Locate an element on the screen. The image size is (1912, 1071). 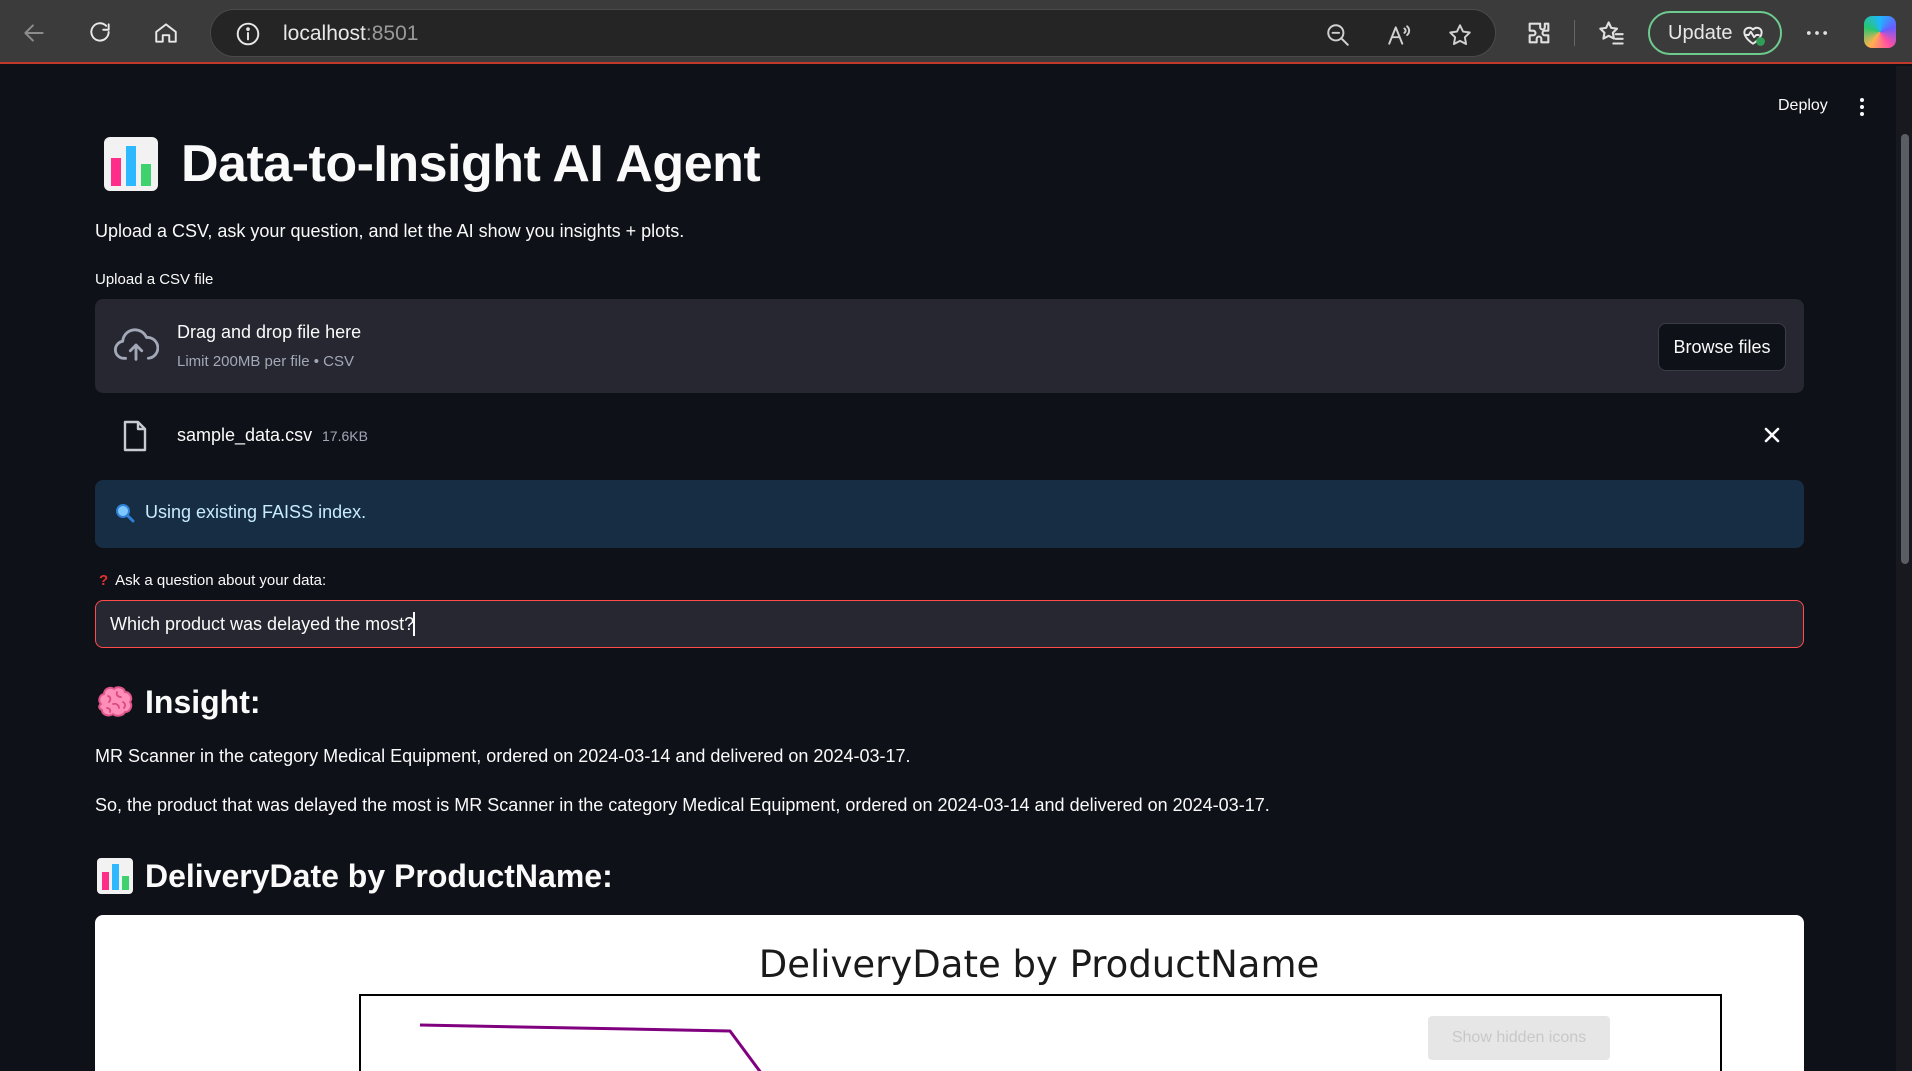
chart-heading: DeliveryDate by ProductName: is located at coordinates (354, 876).